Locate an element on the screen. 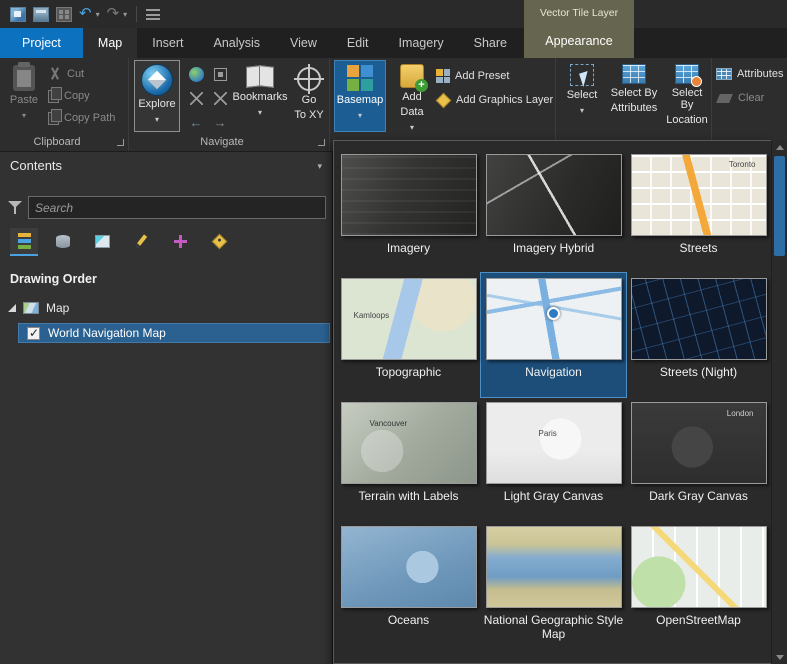 The image size is (787, 664). save-project-icon is located at coordinates (18, 14).